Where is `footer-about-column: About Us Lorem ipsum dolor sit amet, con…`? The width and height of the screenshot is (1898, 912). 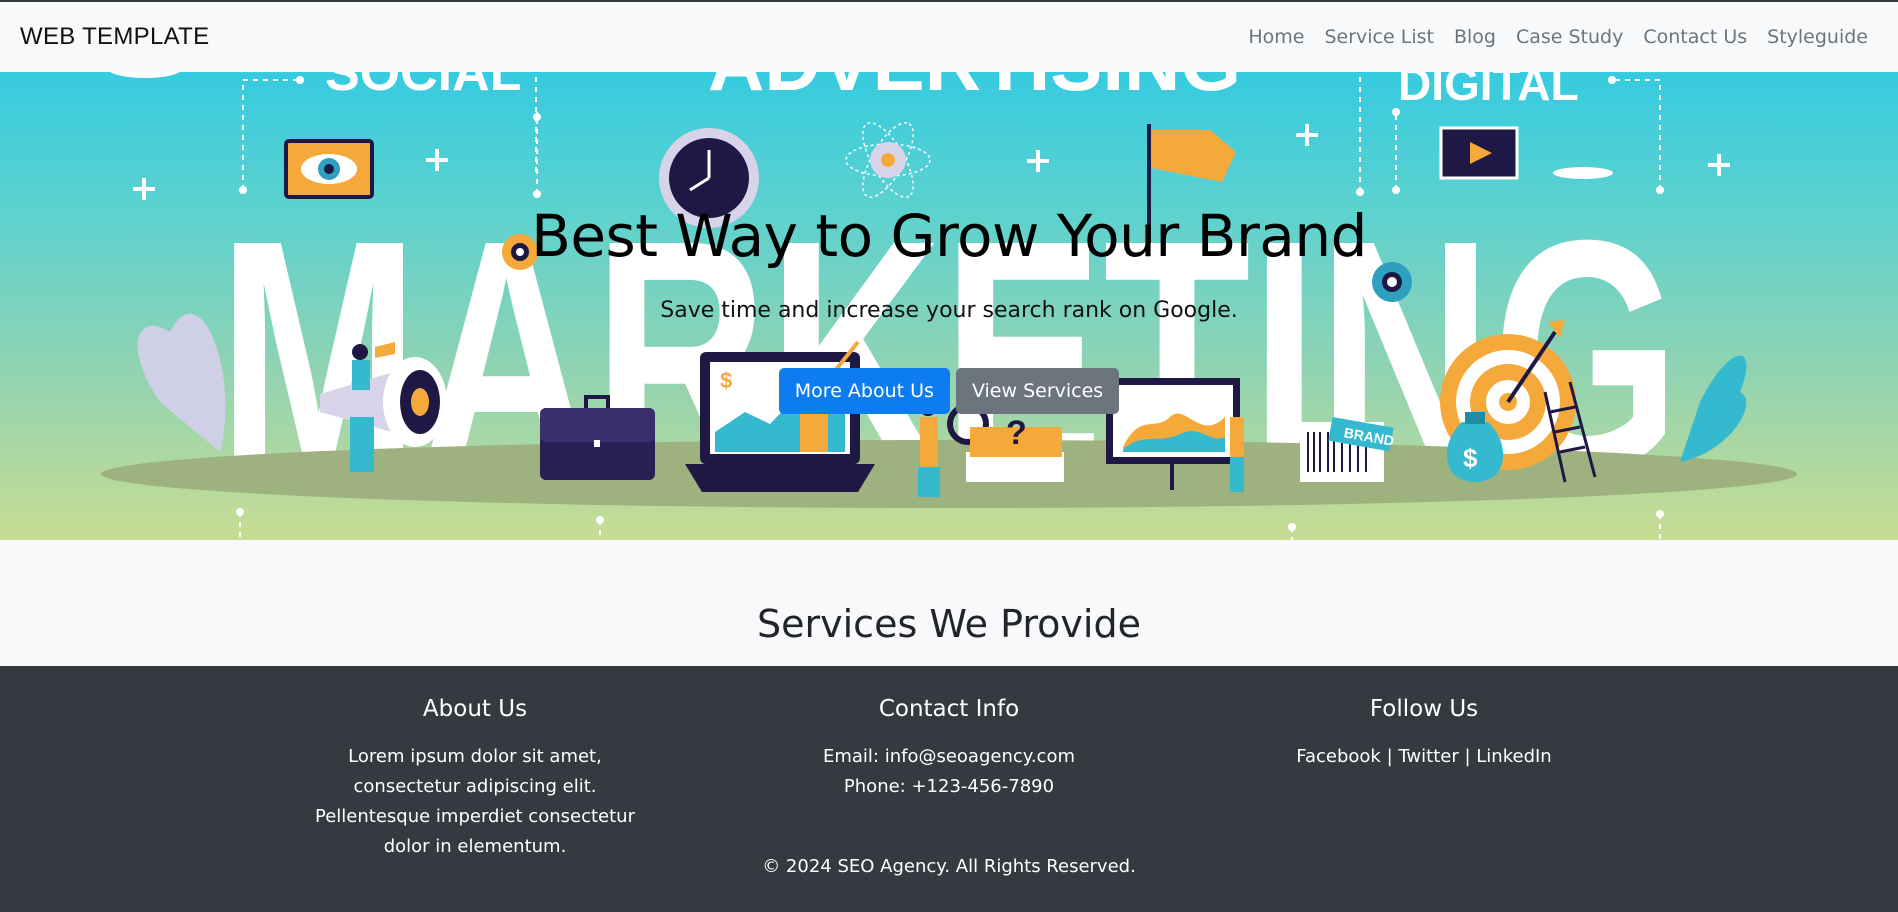 footer-about-column: About Us Lorem ipsum dolor sit amet, con… is located at coordinates (475, 779).